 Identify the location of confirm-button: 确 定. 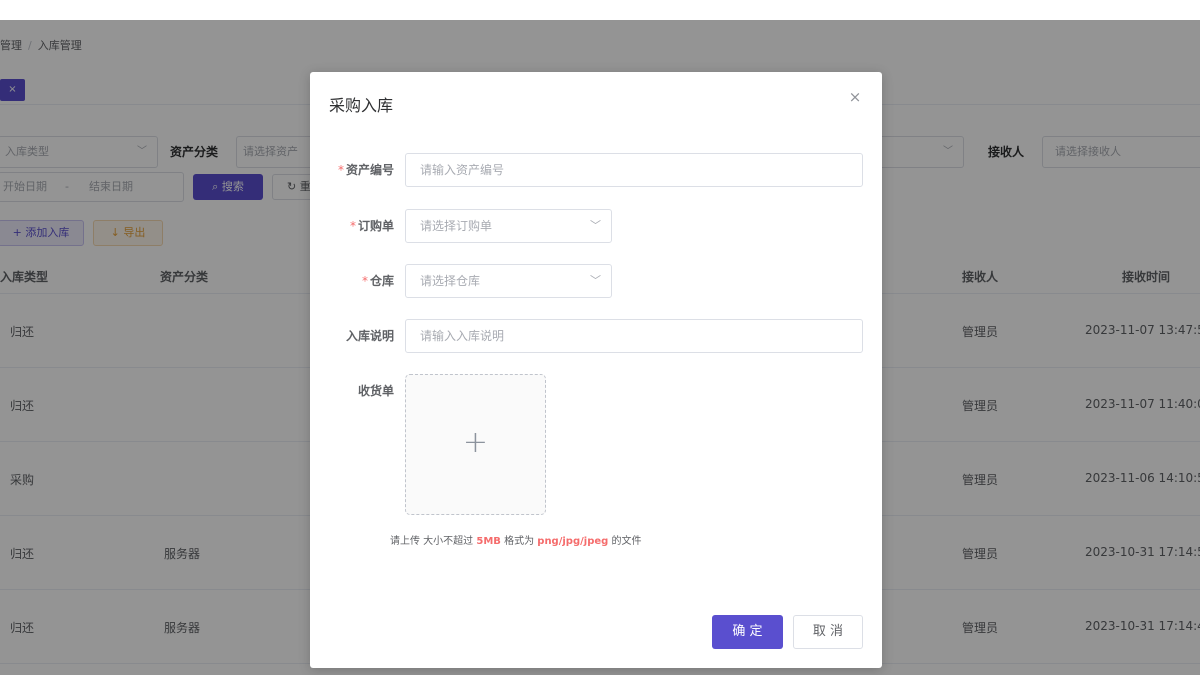
(747, 632).